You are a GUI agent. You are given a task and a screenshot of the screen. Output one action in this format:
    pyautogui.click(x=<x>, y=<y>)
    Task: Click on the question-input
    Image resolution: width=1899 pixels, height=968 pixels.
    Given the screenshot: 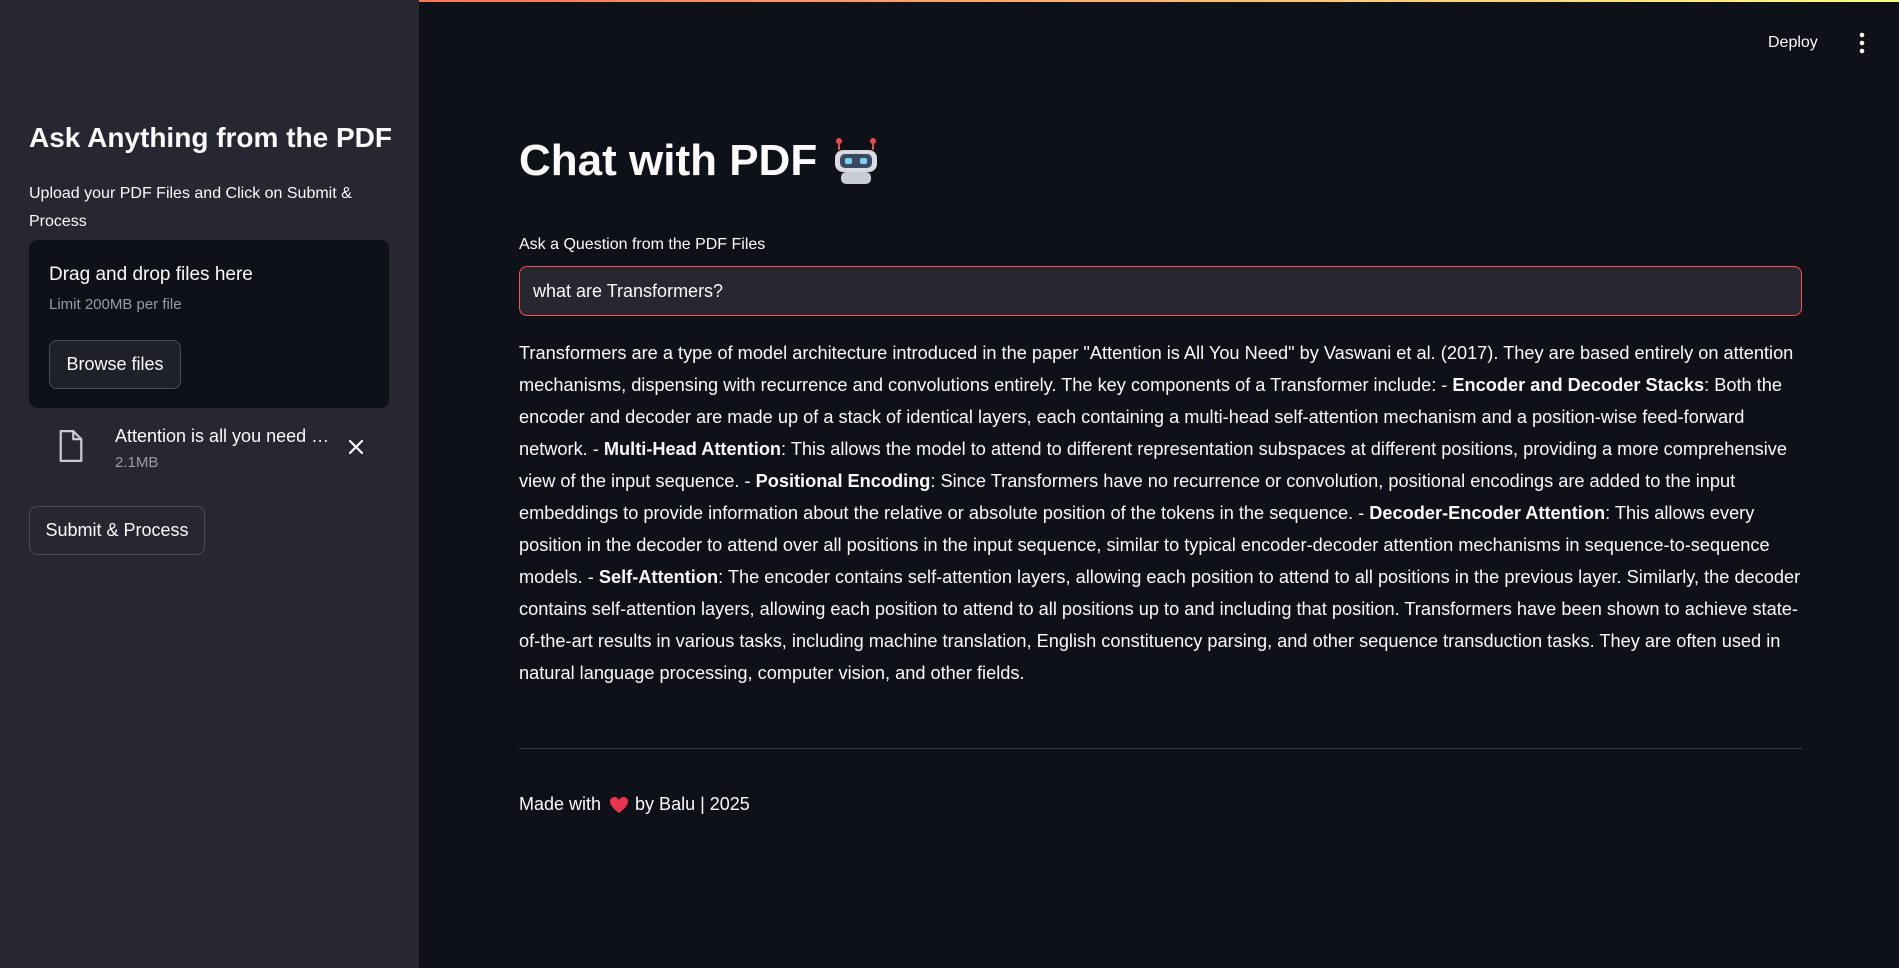 What is the action you would take?
    pyautogui.click(x=1160, y=291)
    